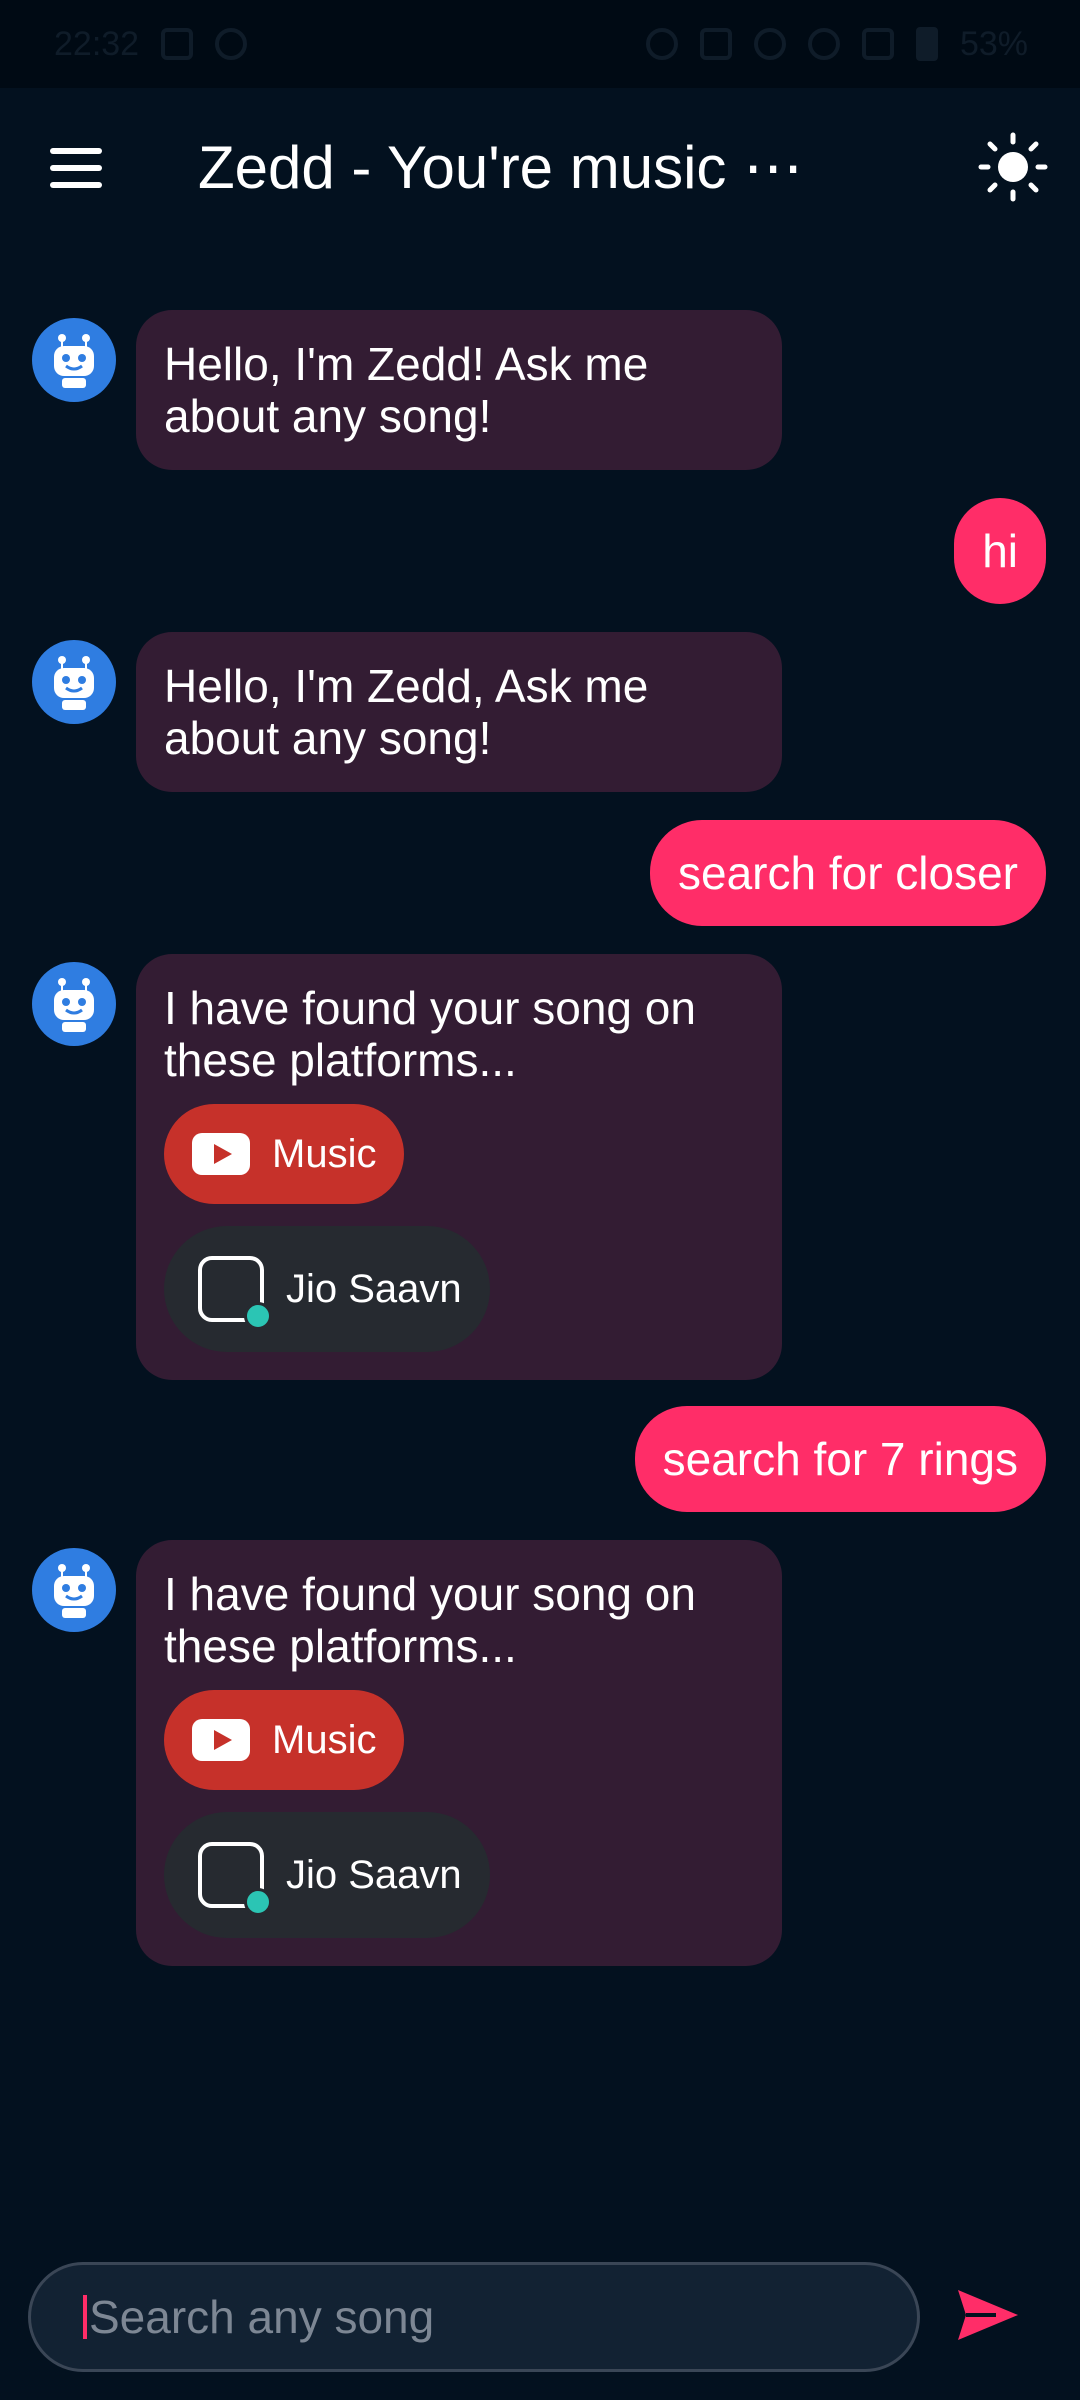 The height and width of the screenshot is (2400, 1080). I want to click on battery-icon, so click(926, 44).